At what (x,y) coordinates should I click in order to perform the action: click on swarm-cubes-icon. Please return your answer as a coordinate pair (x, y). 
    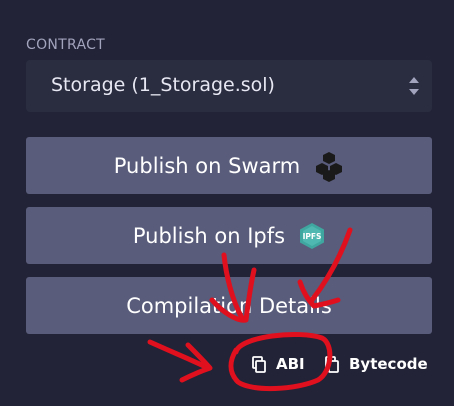
    Looking at the image, I should click on (329, 166).